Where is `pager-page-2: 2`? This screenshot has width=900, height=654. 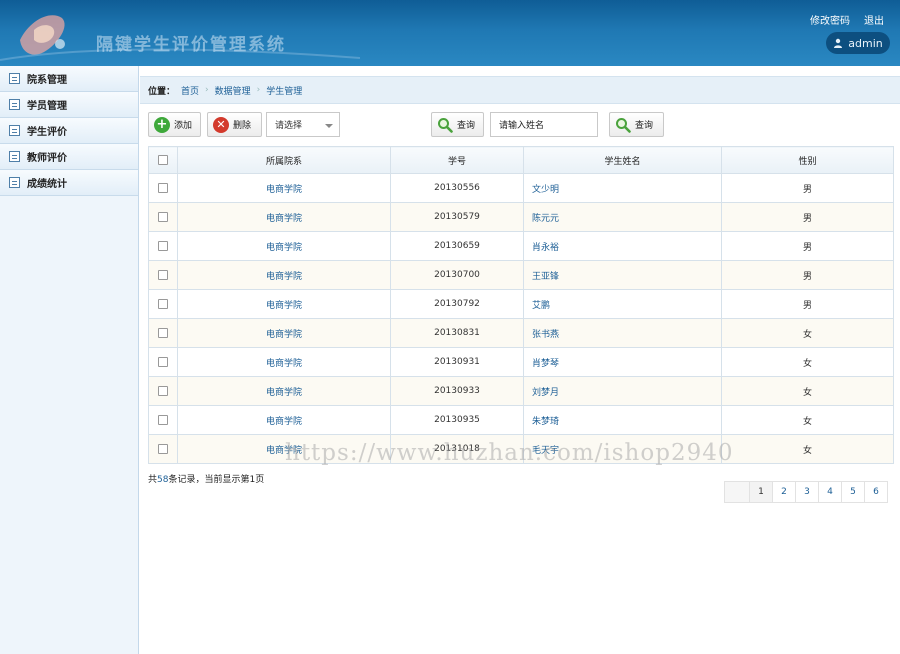
pager-page-2: 2 is located at coordinates (784, 492).